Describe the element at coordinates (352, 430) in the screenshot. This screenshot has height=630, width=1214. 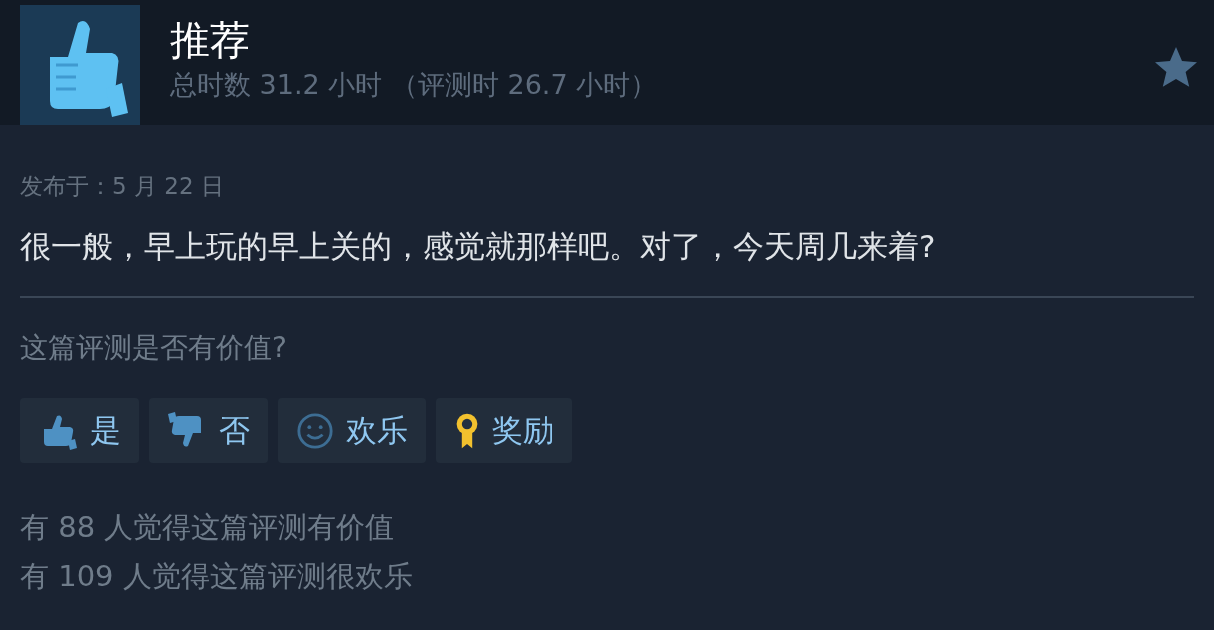
I see `funny-button: 欢乐` at that location.